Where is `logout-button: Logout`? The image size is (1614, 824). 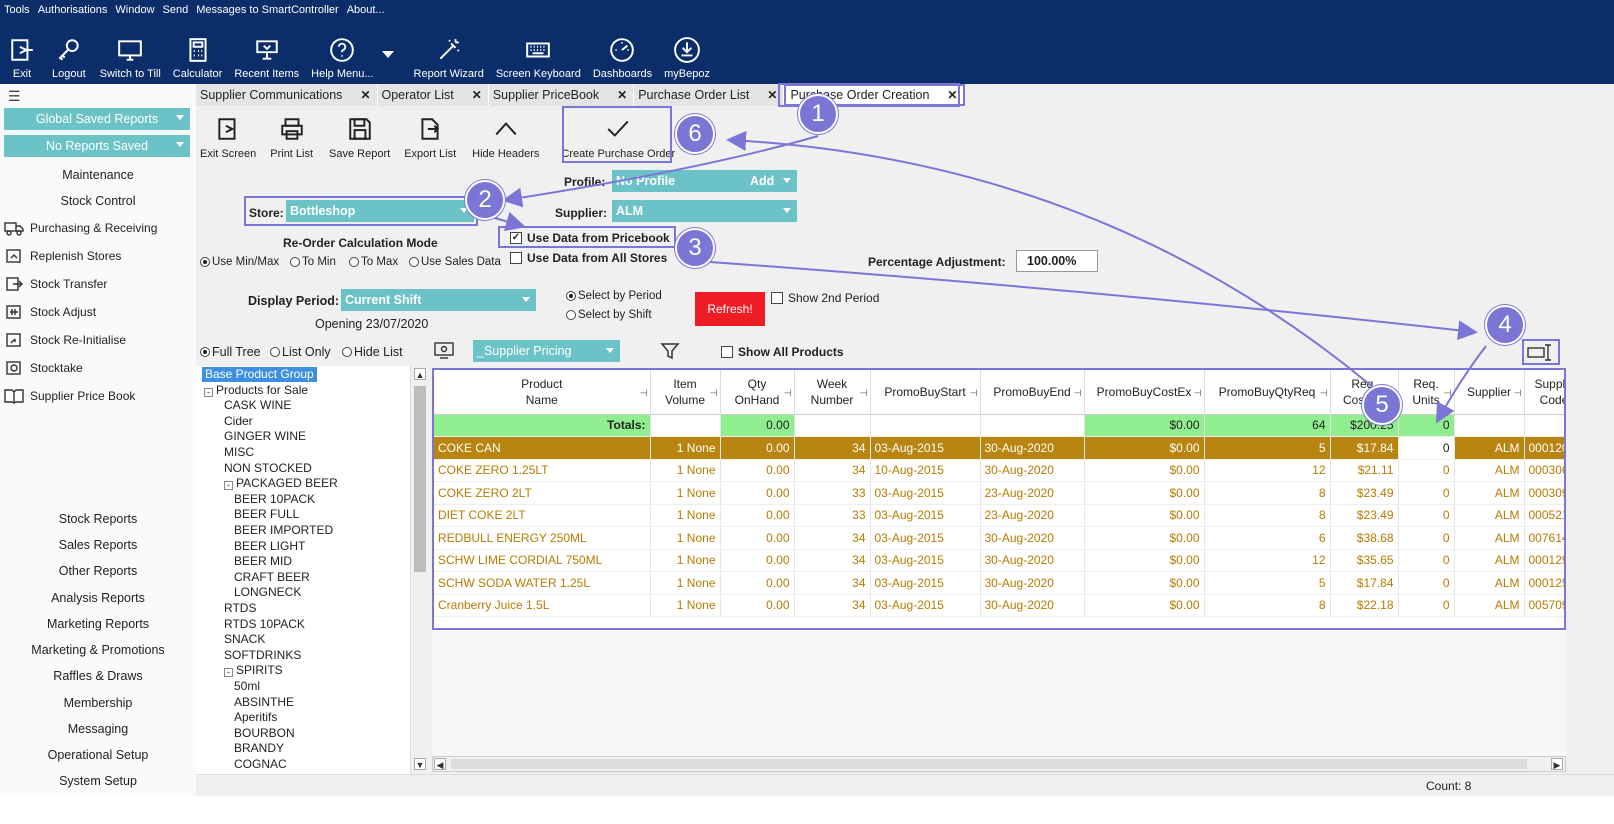 logout-button: Logout is located at coordinates (69, 54).